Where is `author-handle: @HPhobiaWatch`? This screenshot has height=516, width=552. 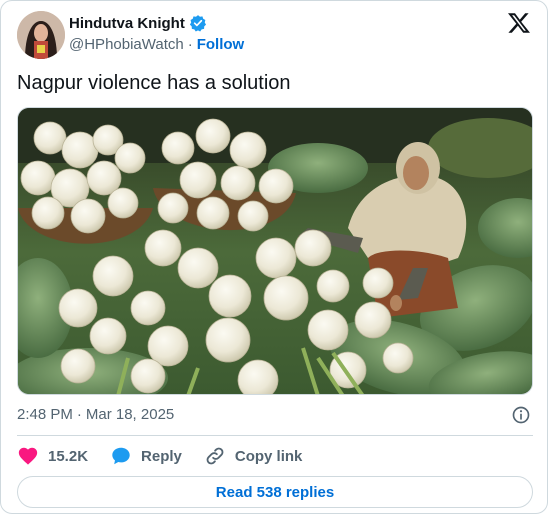 author-handle: @HPhobiaWatch is located at coordinates (126, 44).